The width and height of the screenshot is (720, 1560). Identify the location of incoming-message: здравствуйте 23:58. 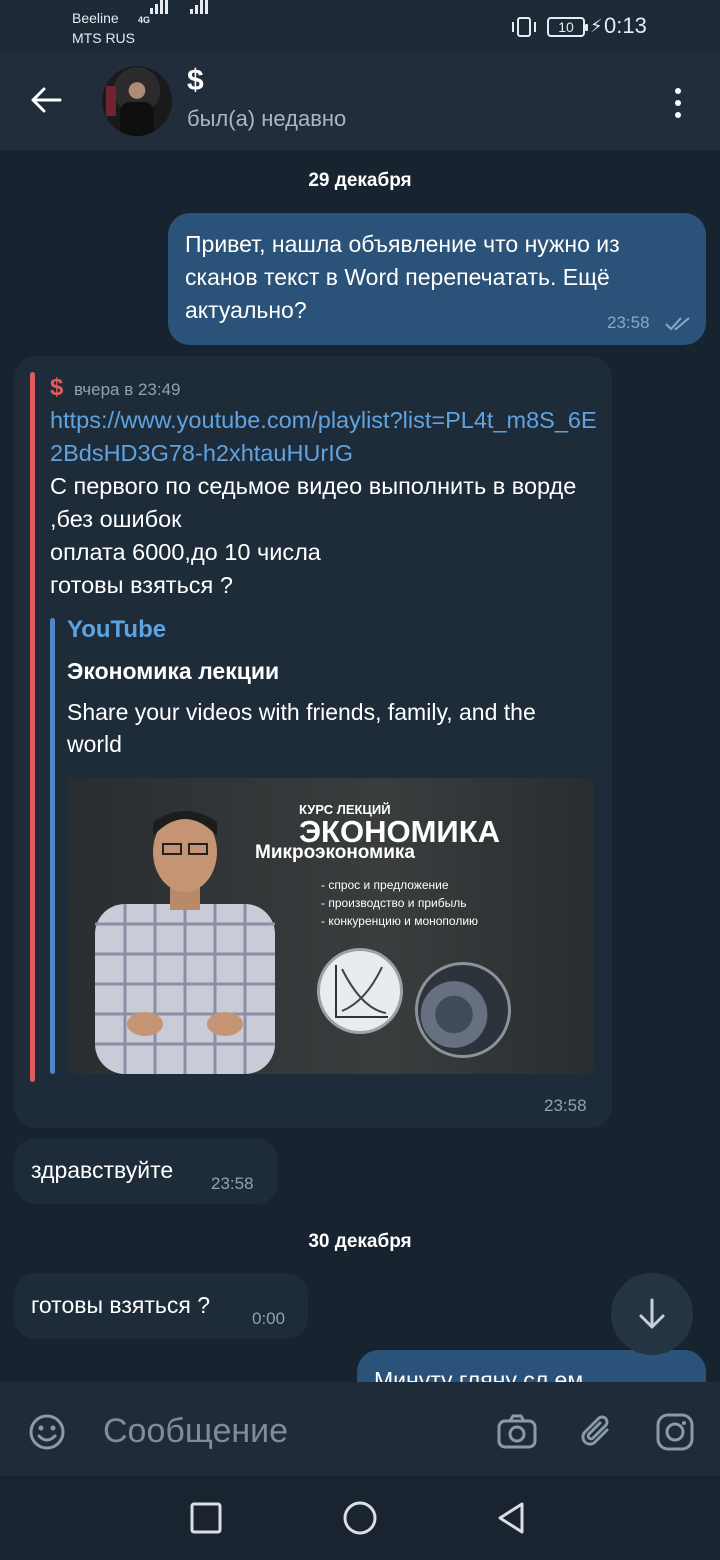
(146, 1171).